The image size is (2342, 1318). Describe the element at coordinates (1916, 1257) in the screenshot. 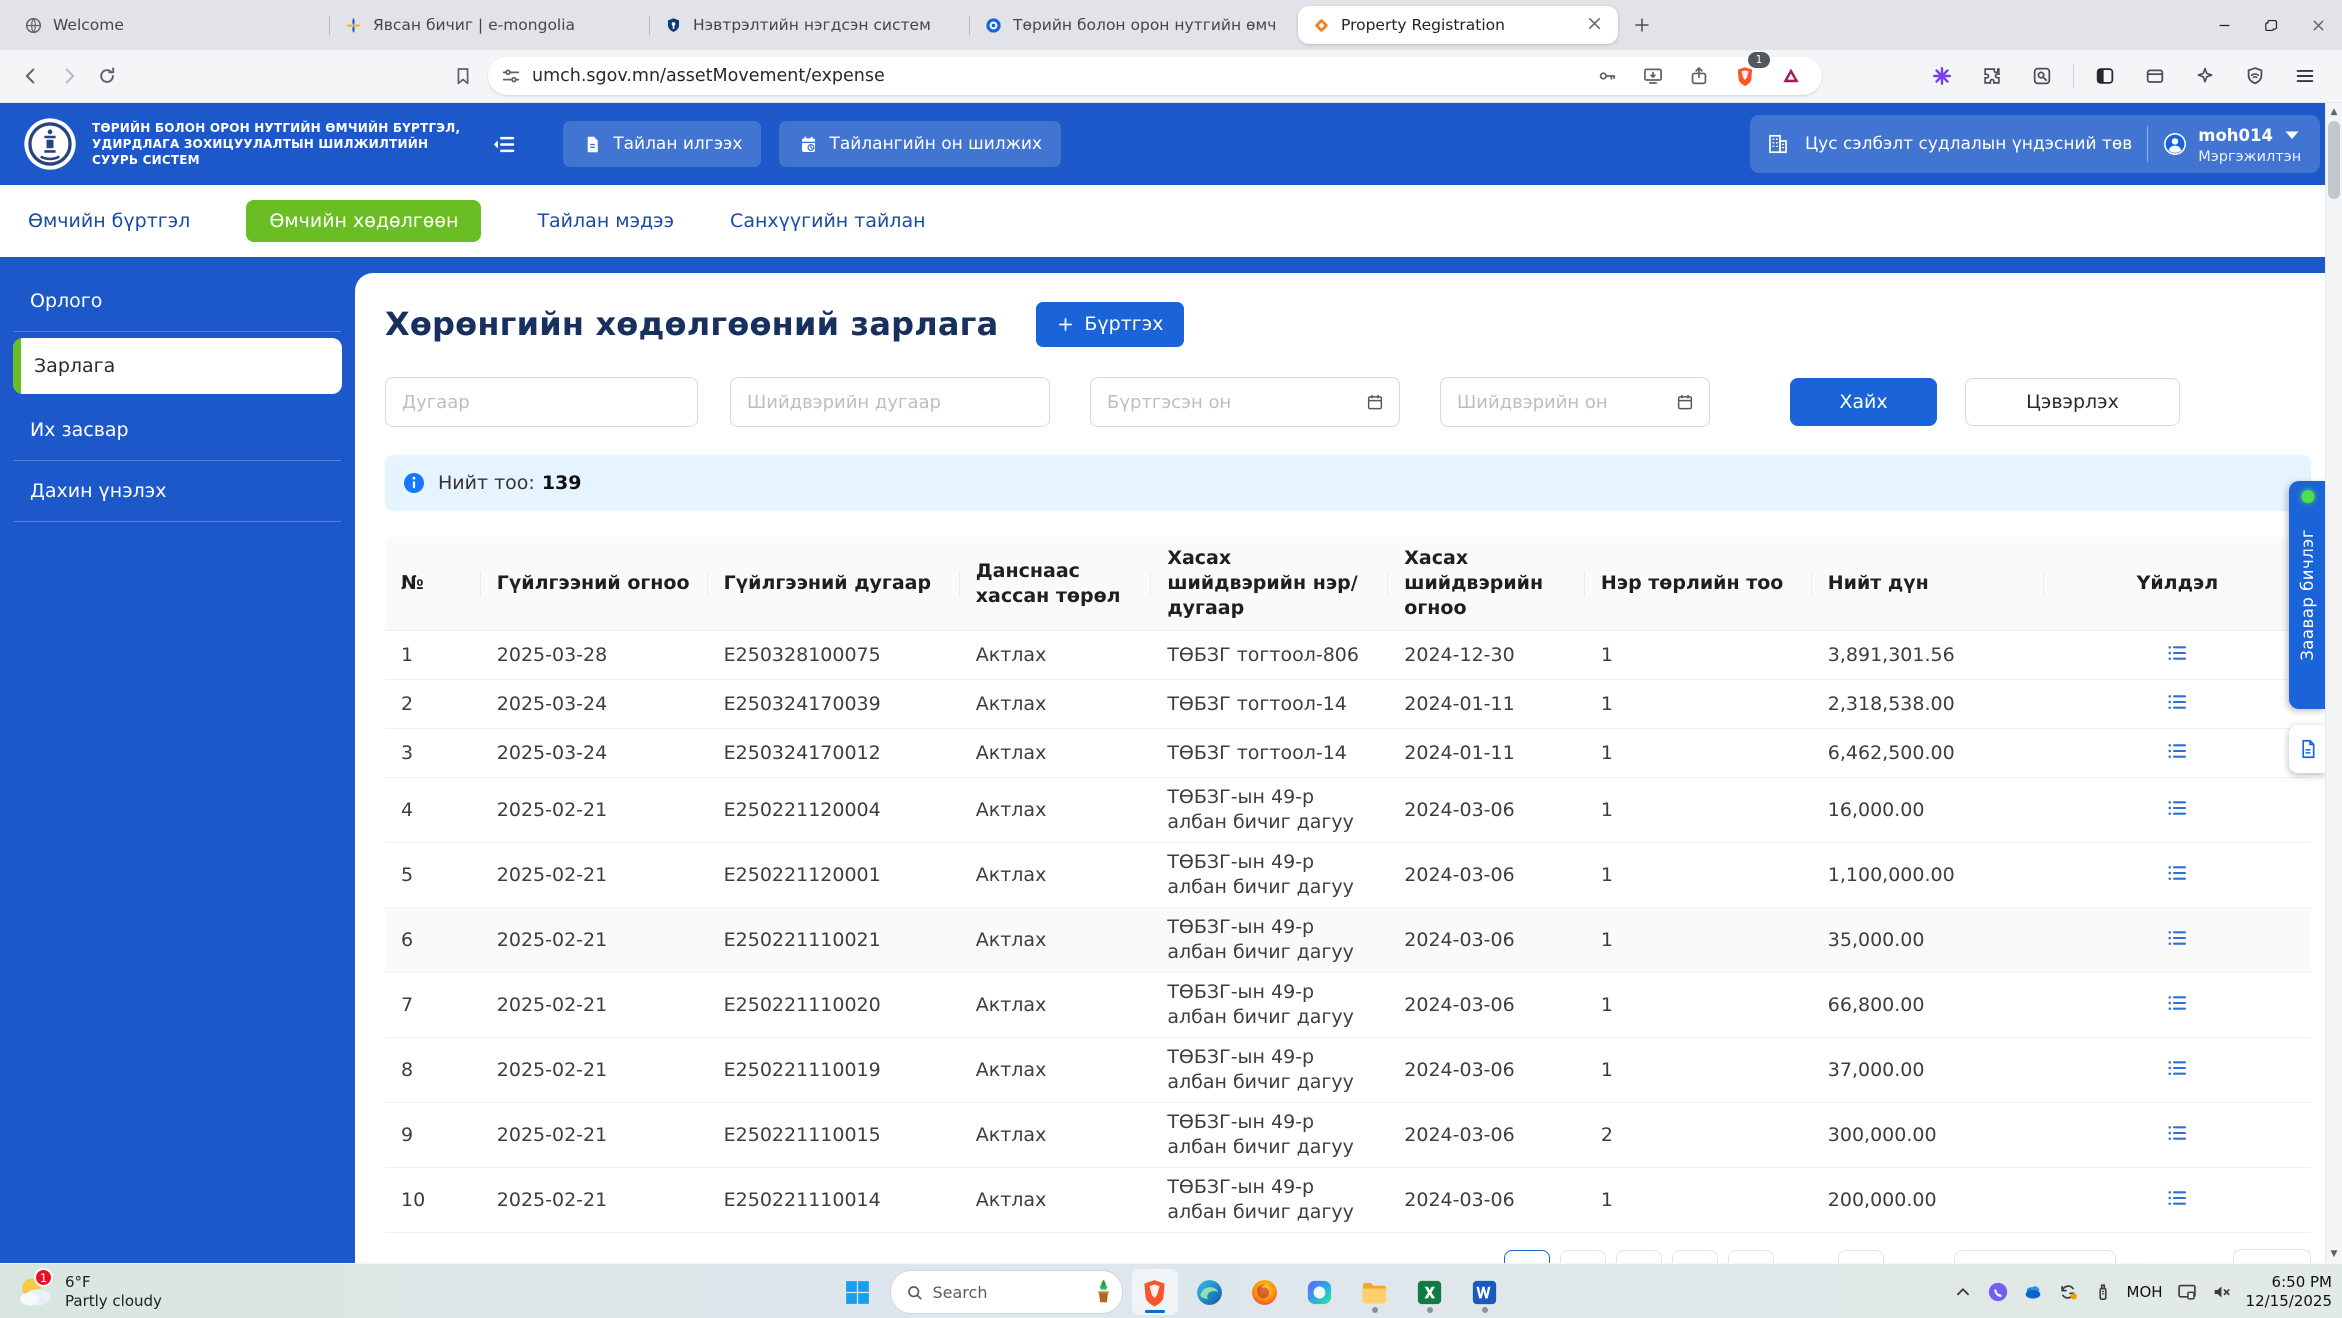

I see `pagination-next-button` at that location.